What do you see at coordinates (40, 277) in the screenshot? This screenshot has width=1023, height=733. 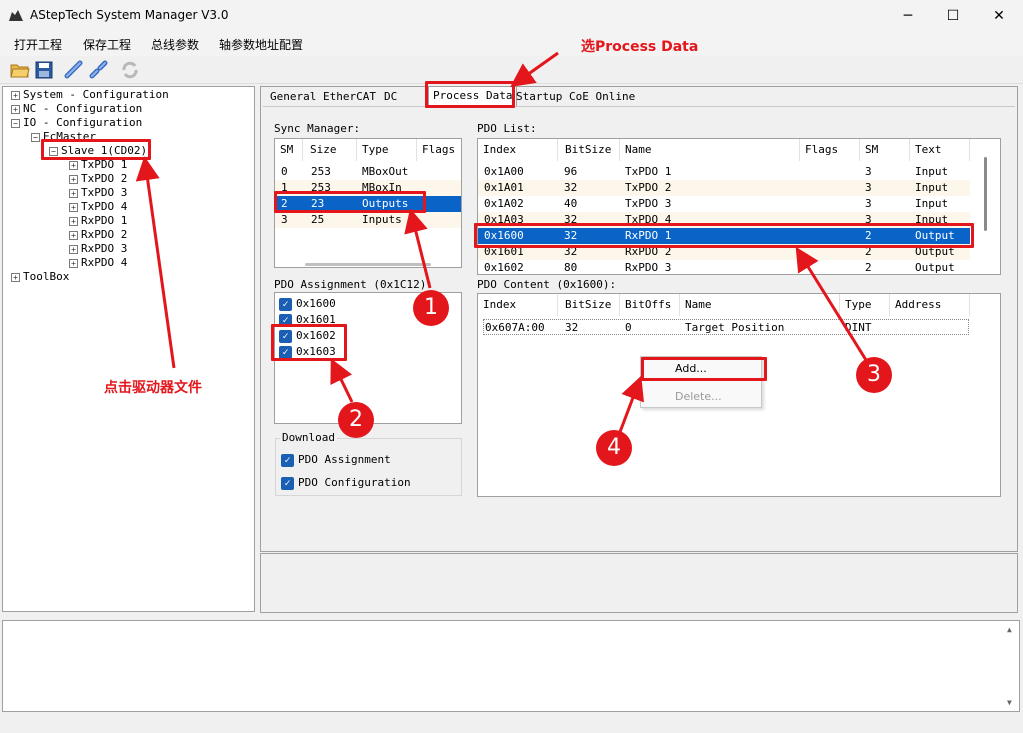 I see `tree-toolbox: + ToolBox` at bounding box center [40, 277].